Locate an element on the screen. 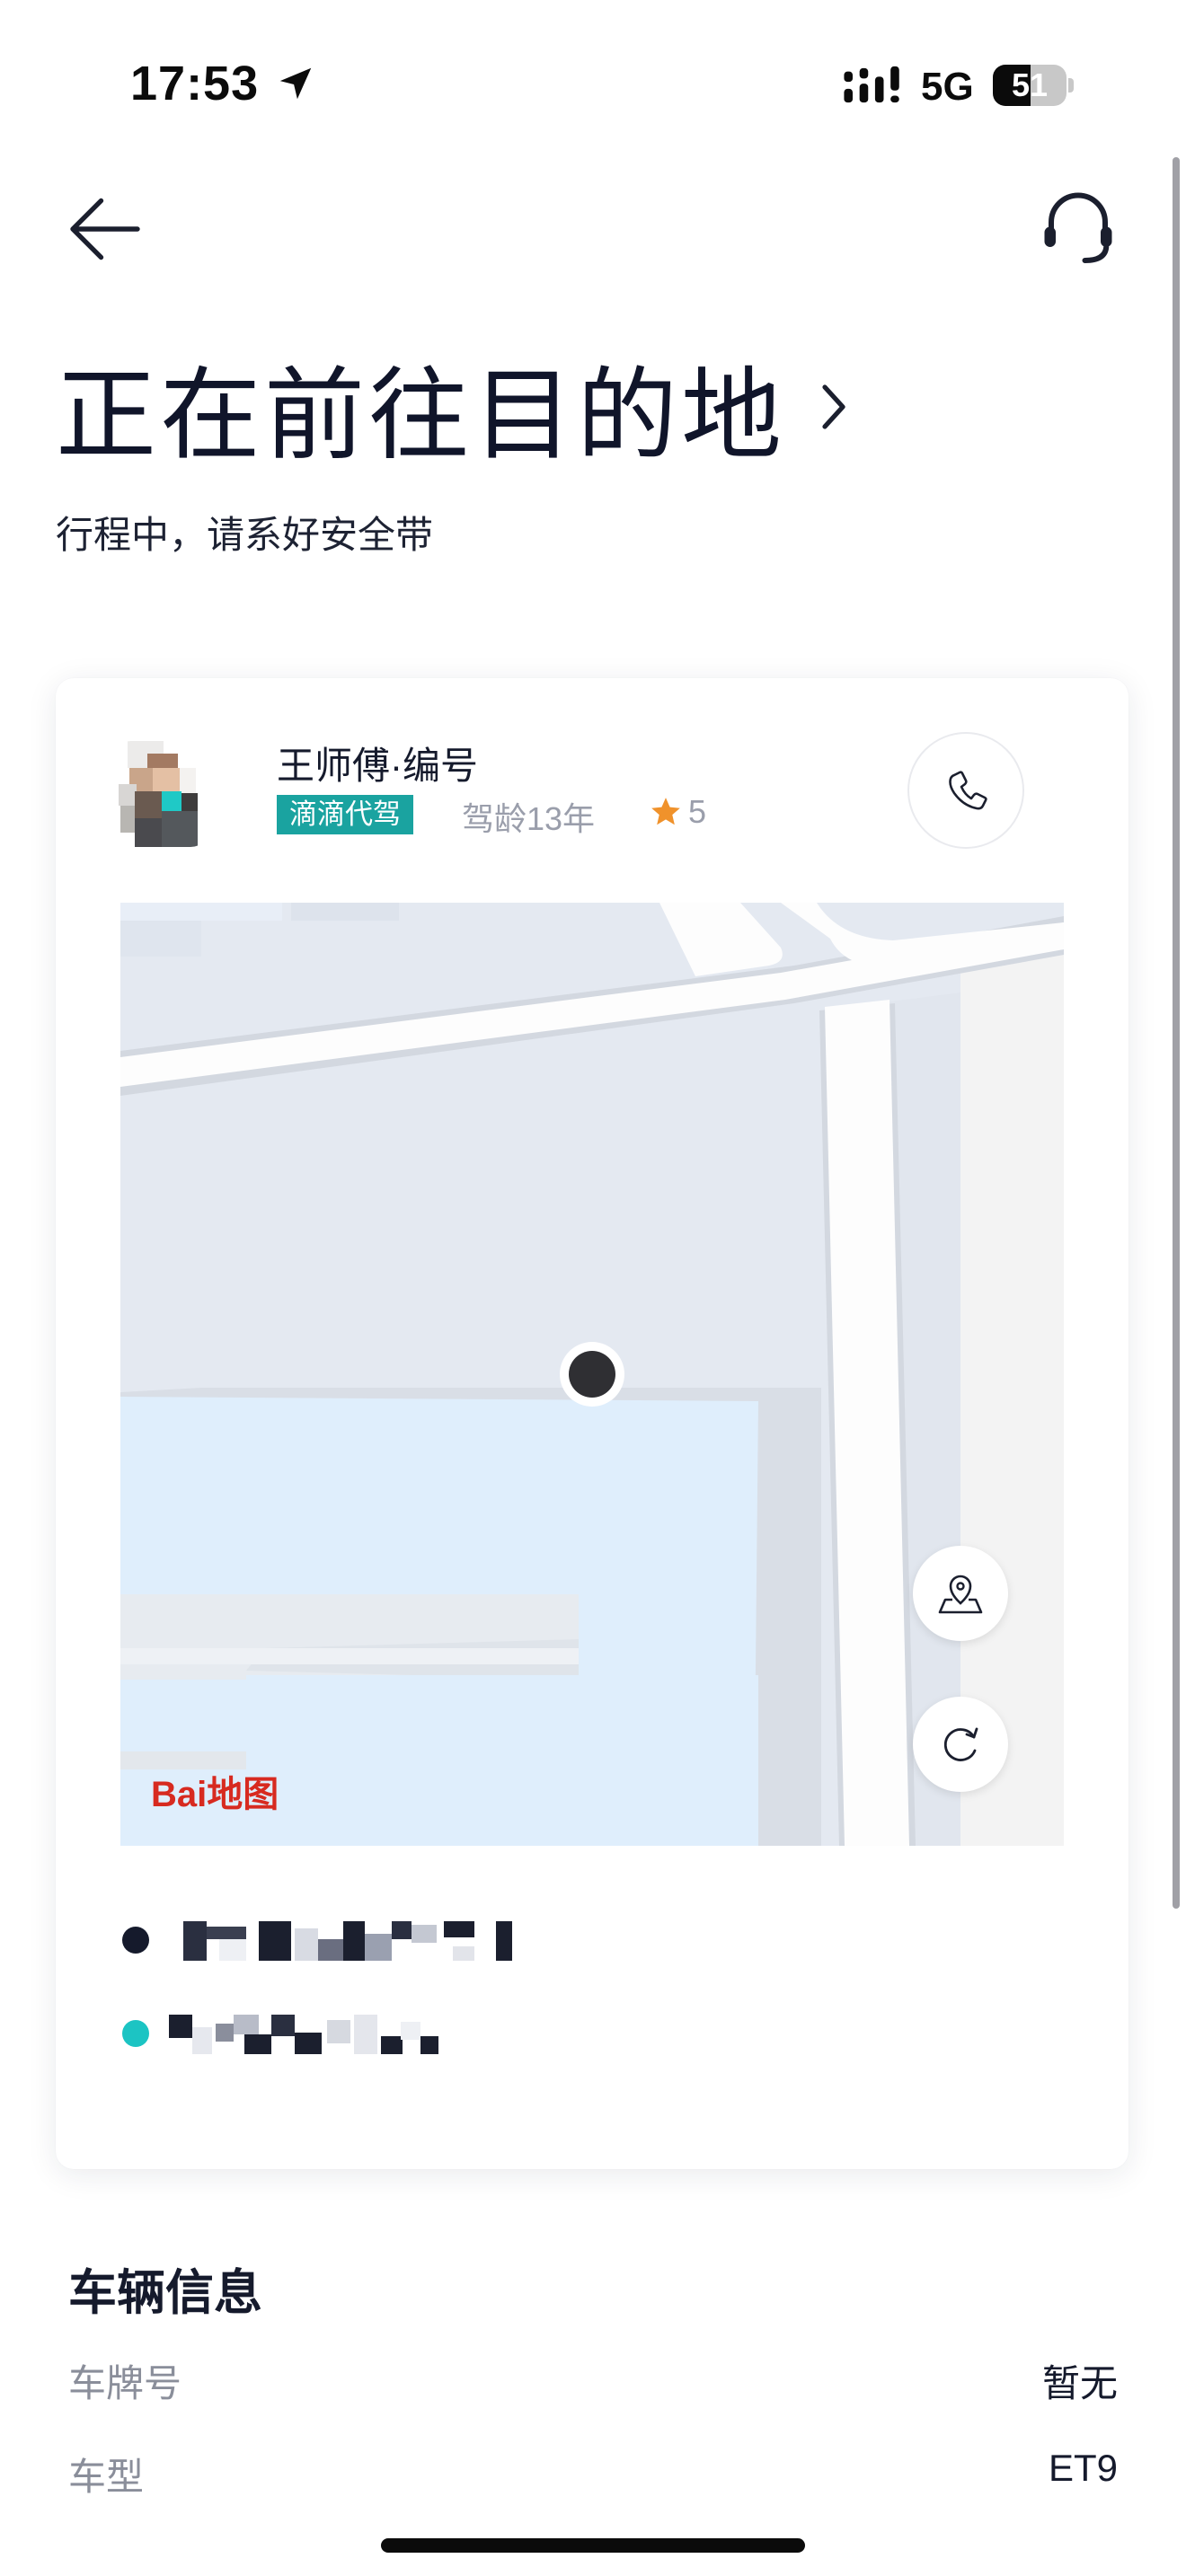  network-type: 5G is located at coordinates (947, 87).